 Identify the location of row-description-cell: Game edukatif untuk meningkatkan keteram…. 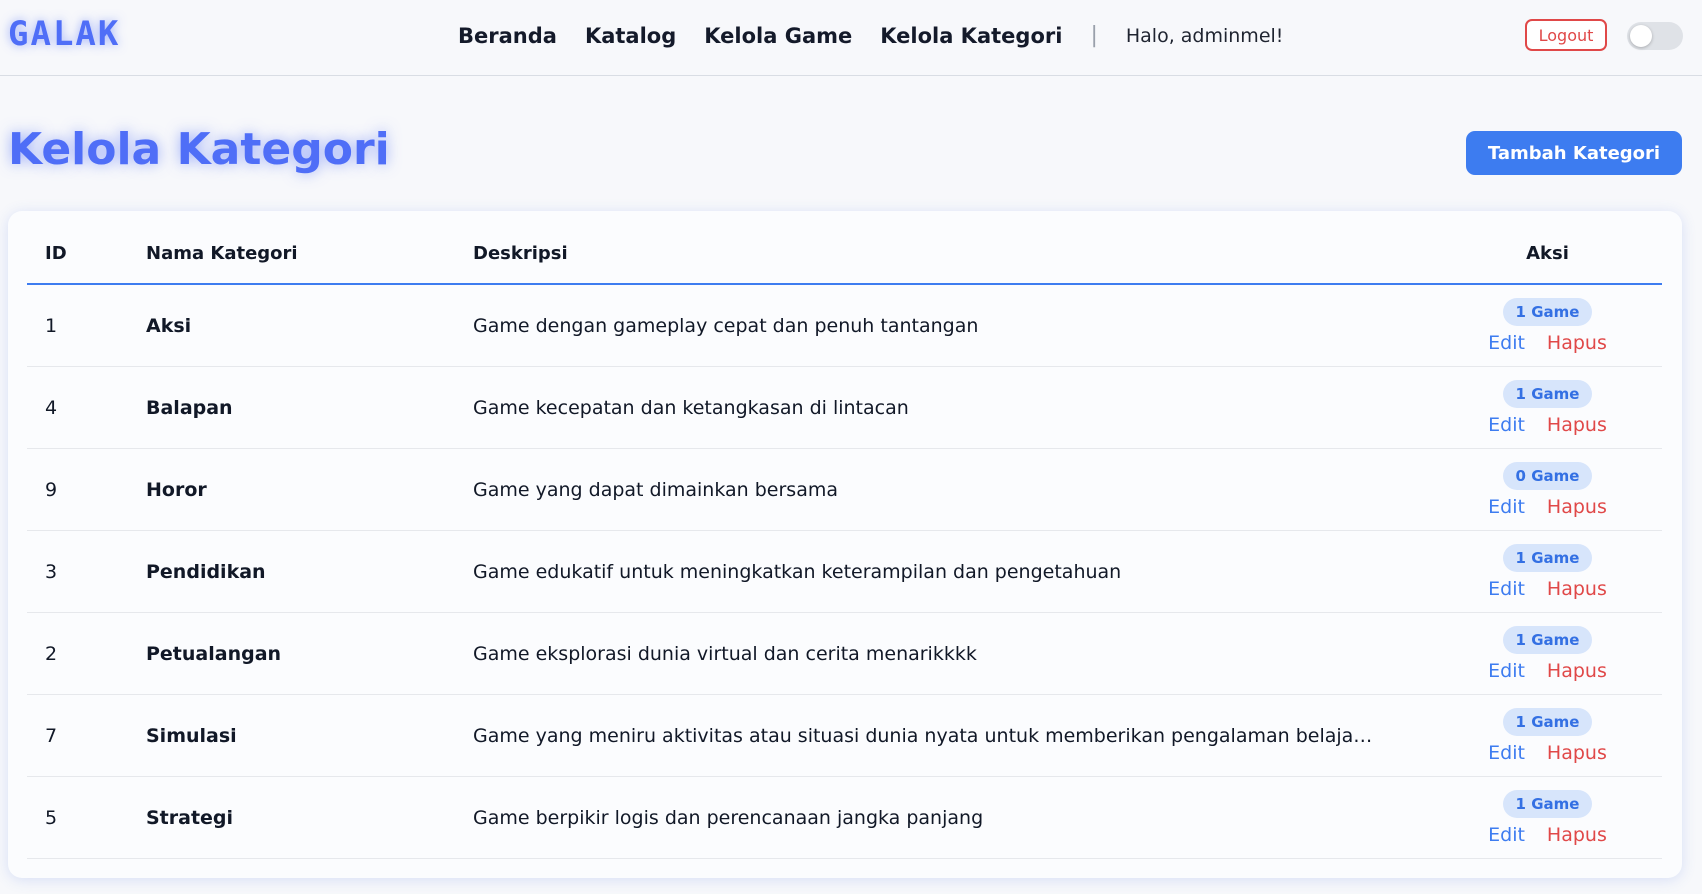
(953, 571).